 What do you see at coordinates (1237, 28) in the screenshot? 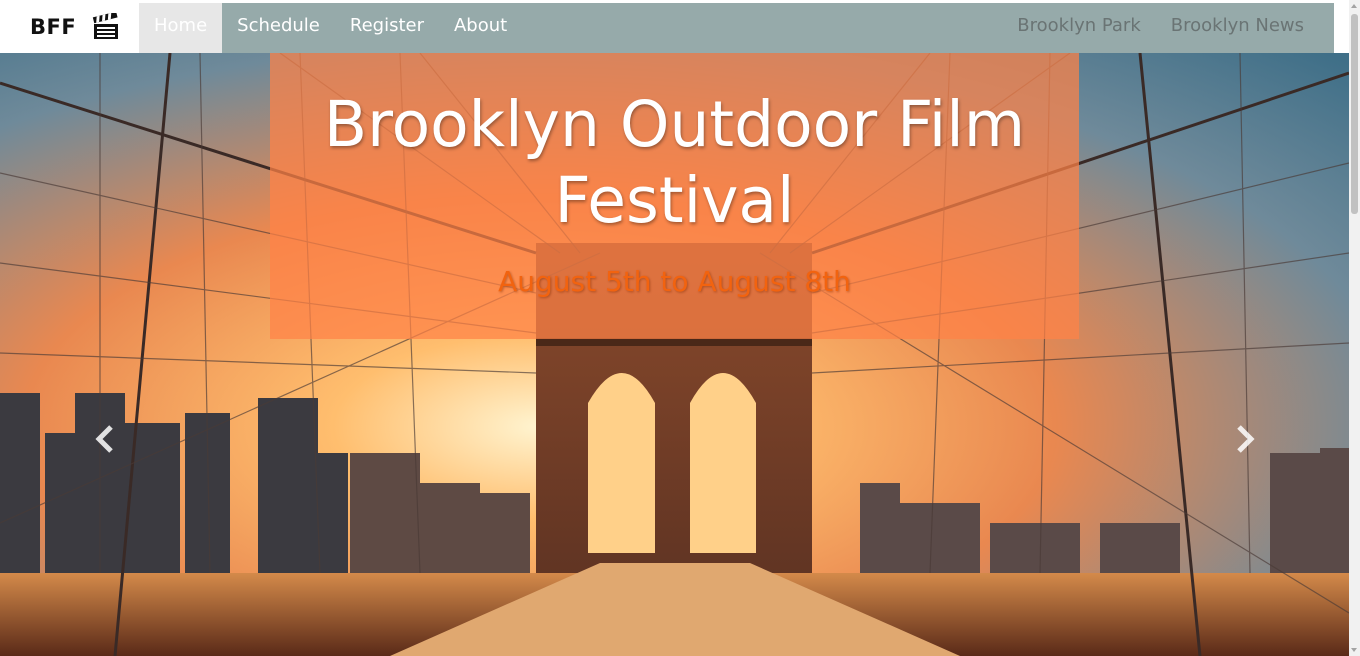
I see `nav-item-brooklyn-news: Brooklyn News` at bounding box center [1237, 28].